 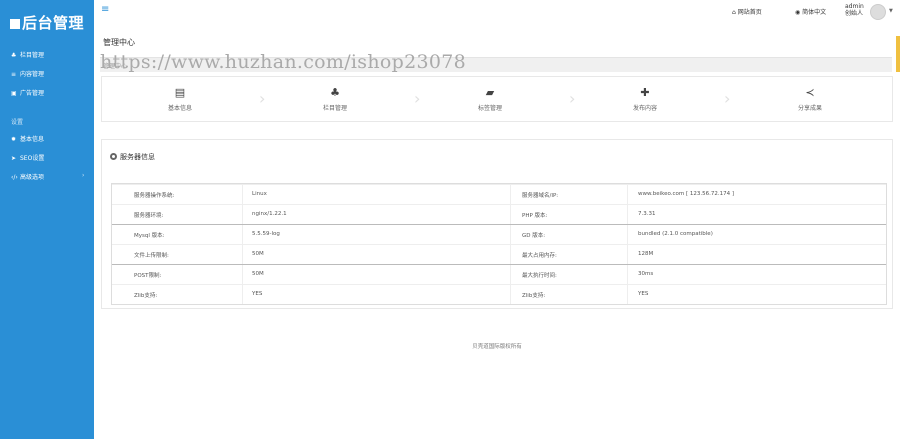 I want to click on sidebar-item-label: 基本信息, so click(x=32, y=139).